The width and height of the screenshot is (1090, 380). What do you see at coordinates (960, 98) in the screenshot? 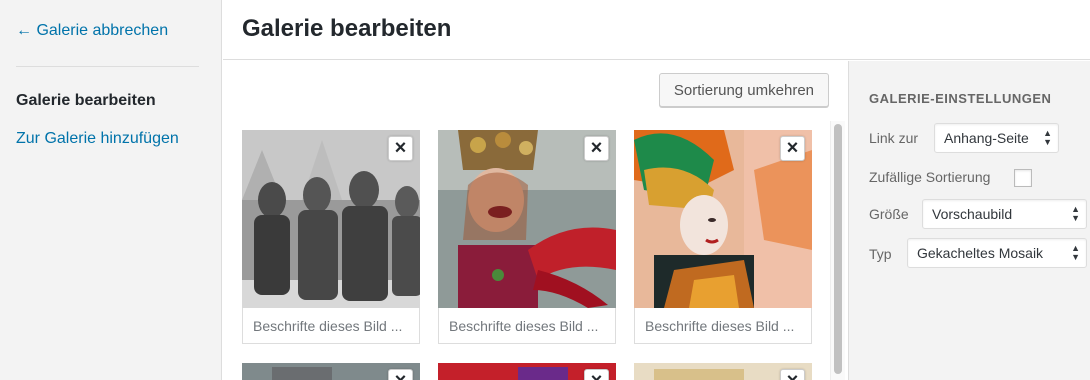
I see `settings-heading: GALERIE-EINSTELLUNGEN` at bounding box center [960, 98].